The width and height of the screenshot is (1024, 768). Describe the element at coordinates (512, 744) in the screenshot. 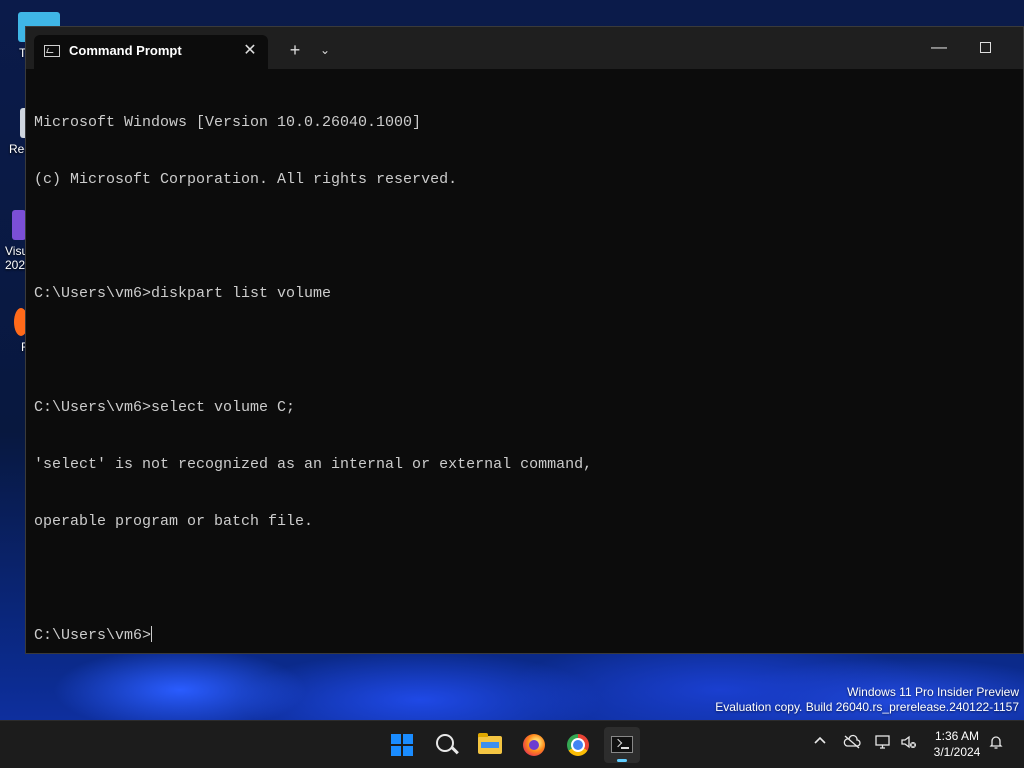

I see `taskbar` at that location.